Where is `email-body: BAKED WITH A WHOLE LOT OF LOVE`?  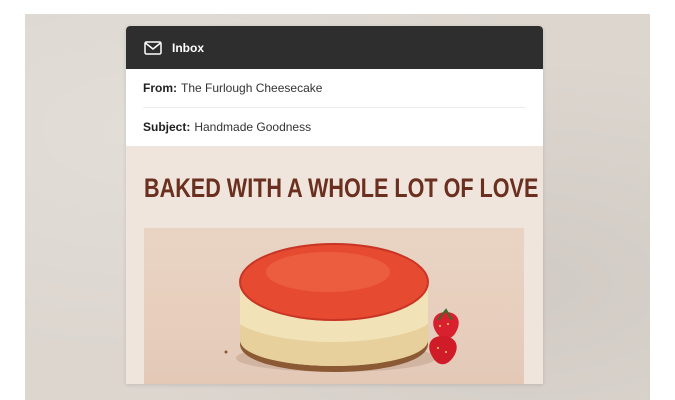
email-body: BAKED WITH A WHOLE LOT OF LOVE is located at coordinates (334, 175).